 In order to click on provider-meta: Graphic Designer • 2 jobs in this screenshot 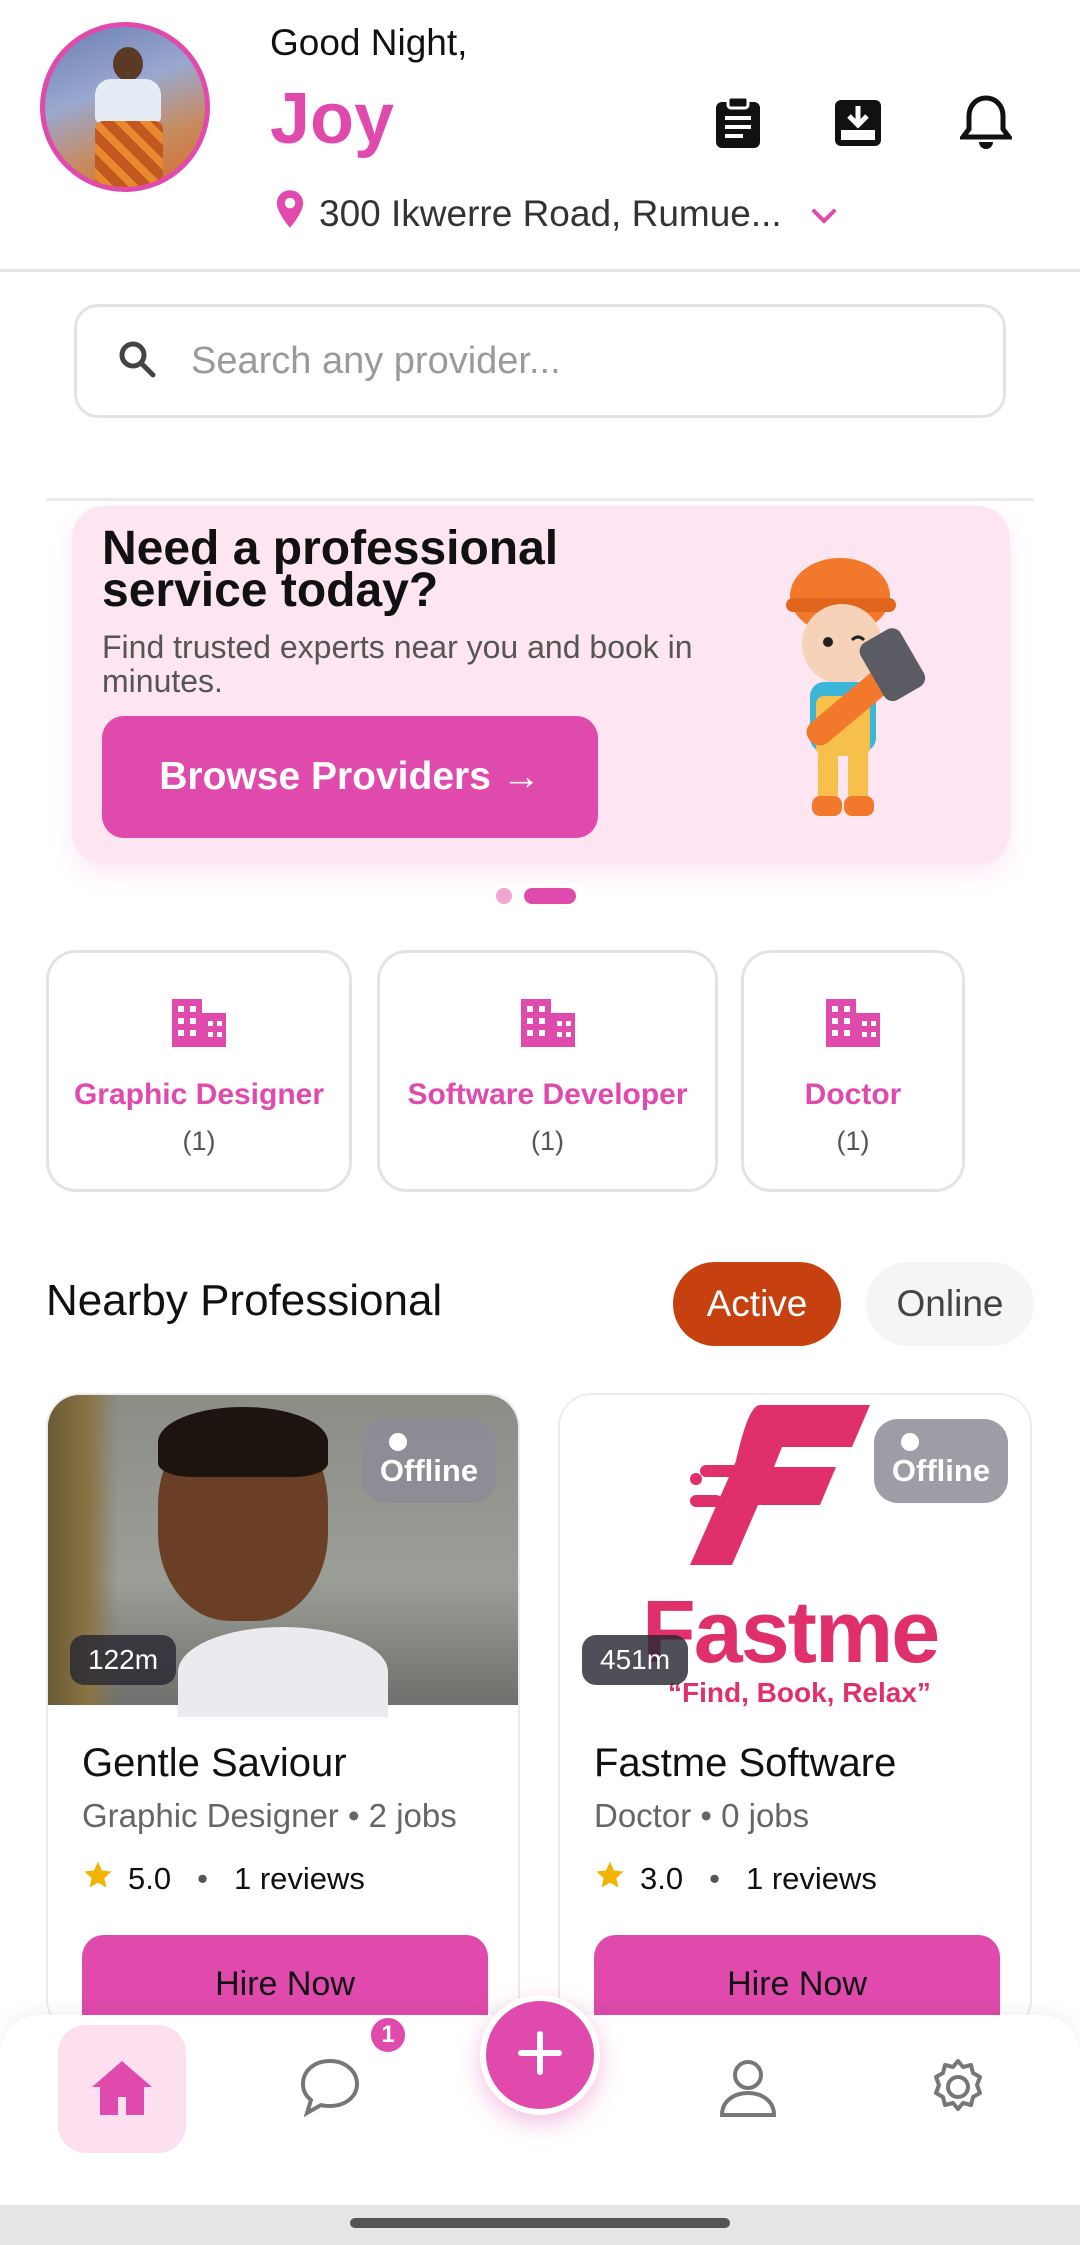, I will do `click(269, 1815)`.